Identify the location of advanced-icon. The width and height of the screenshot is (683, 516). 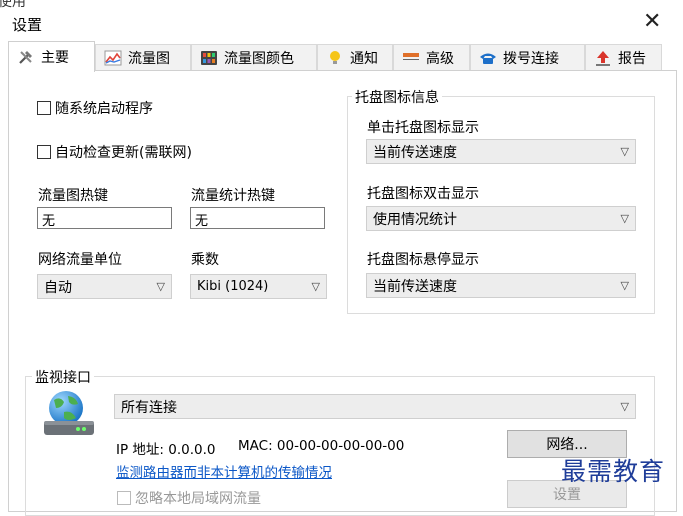
(411, 58).